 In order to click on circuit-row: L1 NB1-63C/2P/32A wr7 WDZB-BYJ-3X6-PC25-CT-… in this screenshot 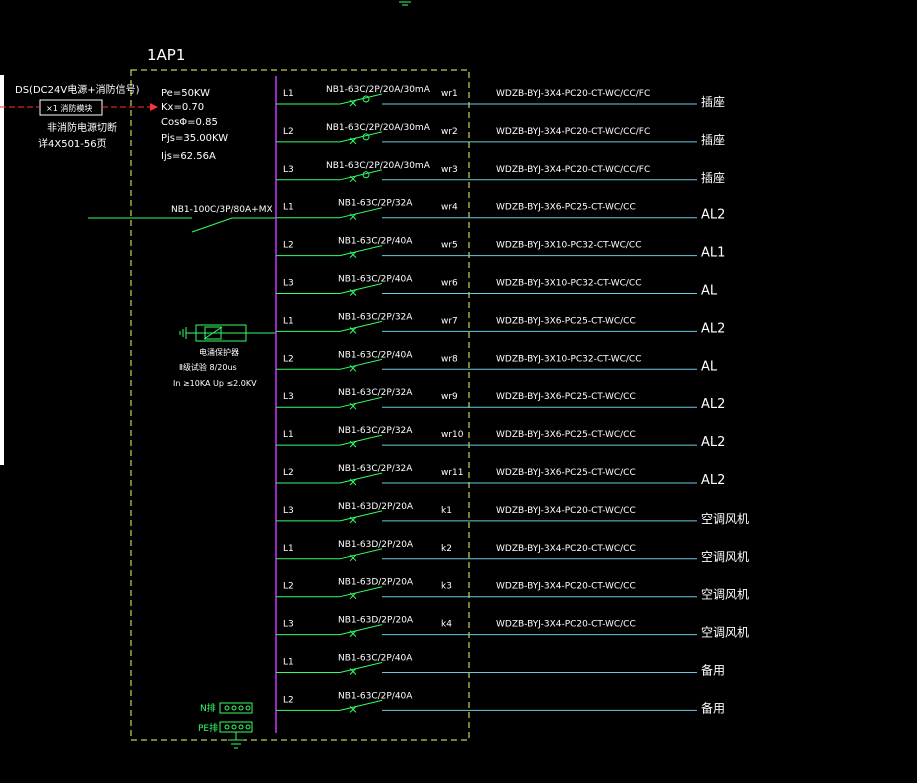, I will do `click(500, 324)`.